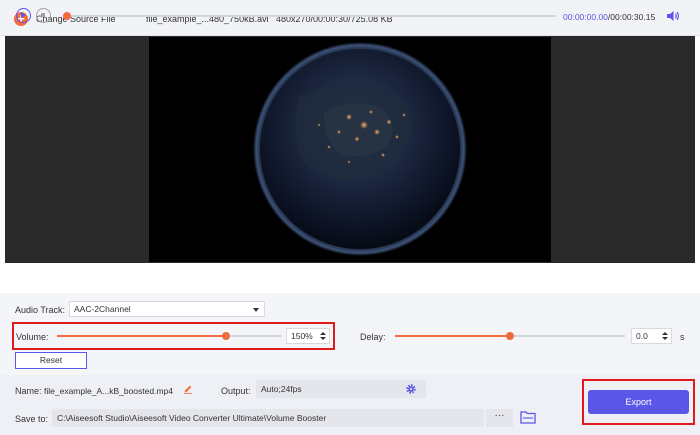 This screenshot has width=700, height=435. I want to click on delay-slider-fill, so click(452, 336).